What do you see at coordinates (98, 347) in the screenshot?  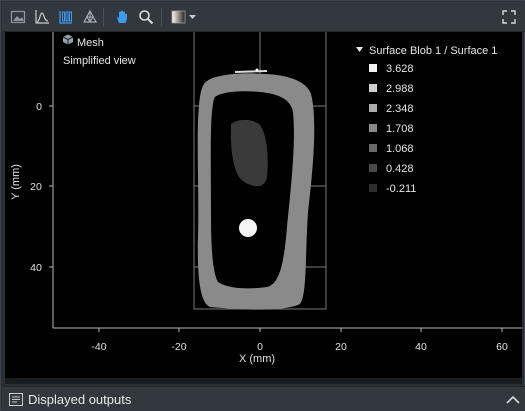 I see `x-tick-label: -40` at bounding box center [98, 347].